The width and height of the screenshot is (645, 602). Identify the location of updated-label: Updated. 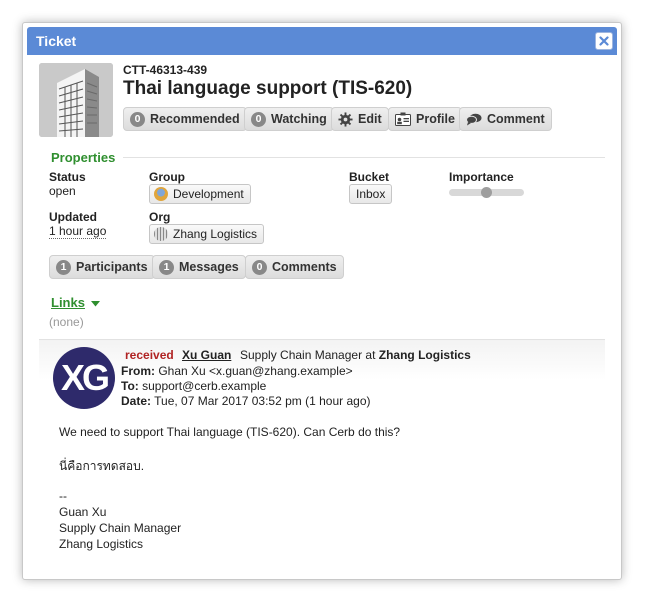
(73, 217).